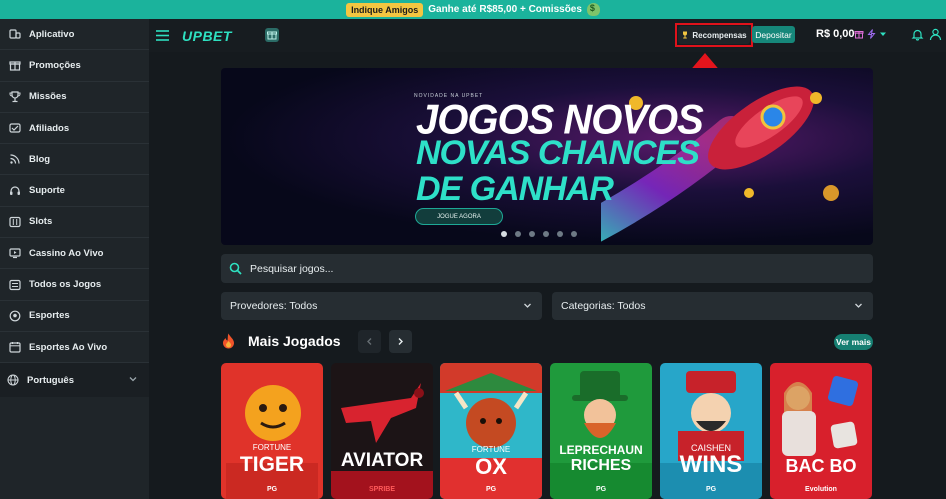  I want to click on section-title: Mais Jogados, so click(294, 341).